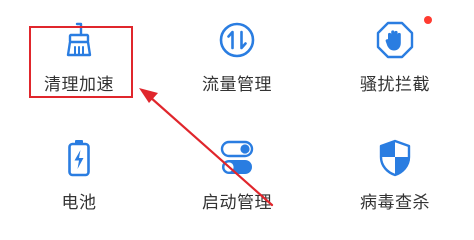  What do you see at coordinates (395, 203) in the screenshot?
I see `tile-label: 病毒查杀` at bounding box center [395, 203].